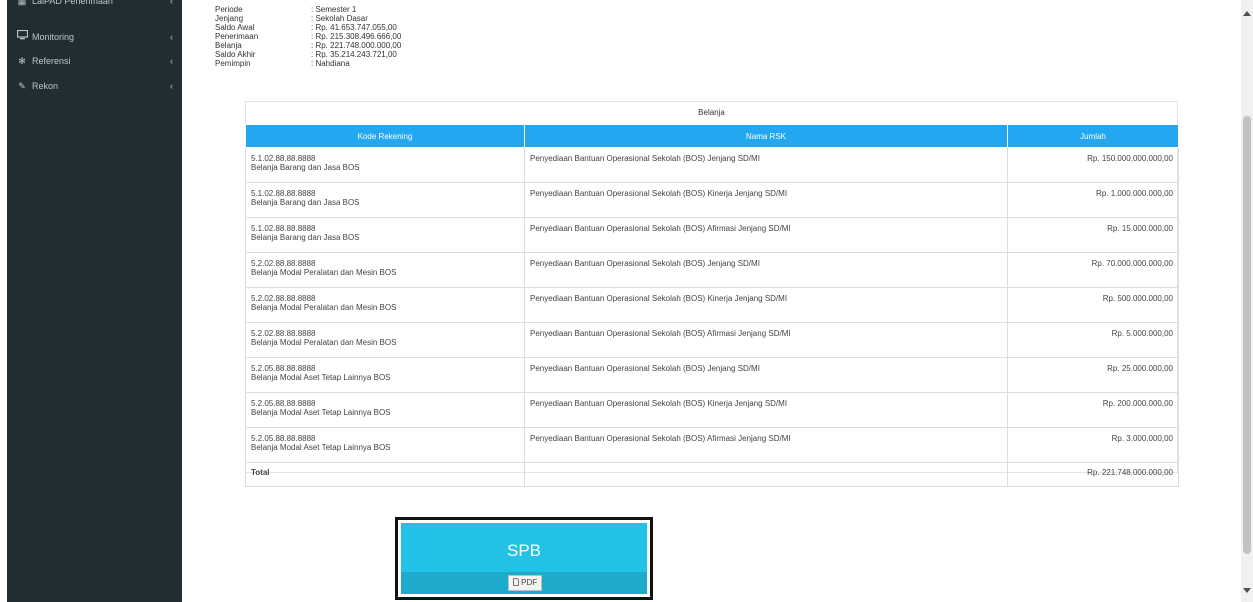  I want to click on sidebar-item-laipad: ▦ LaiPAD Penerimaan ‹, so click(94, 6).